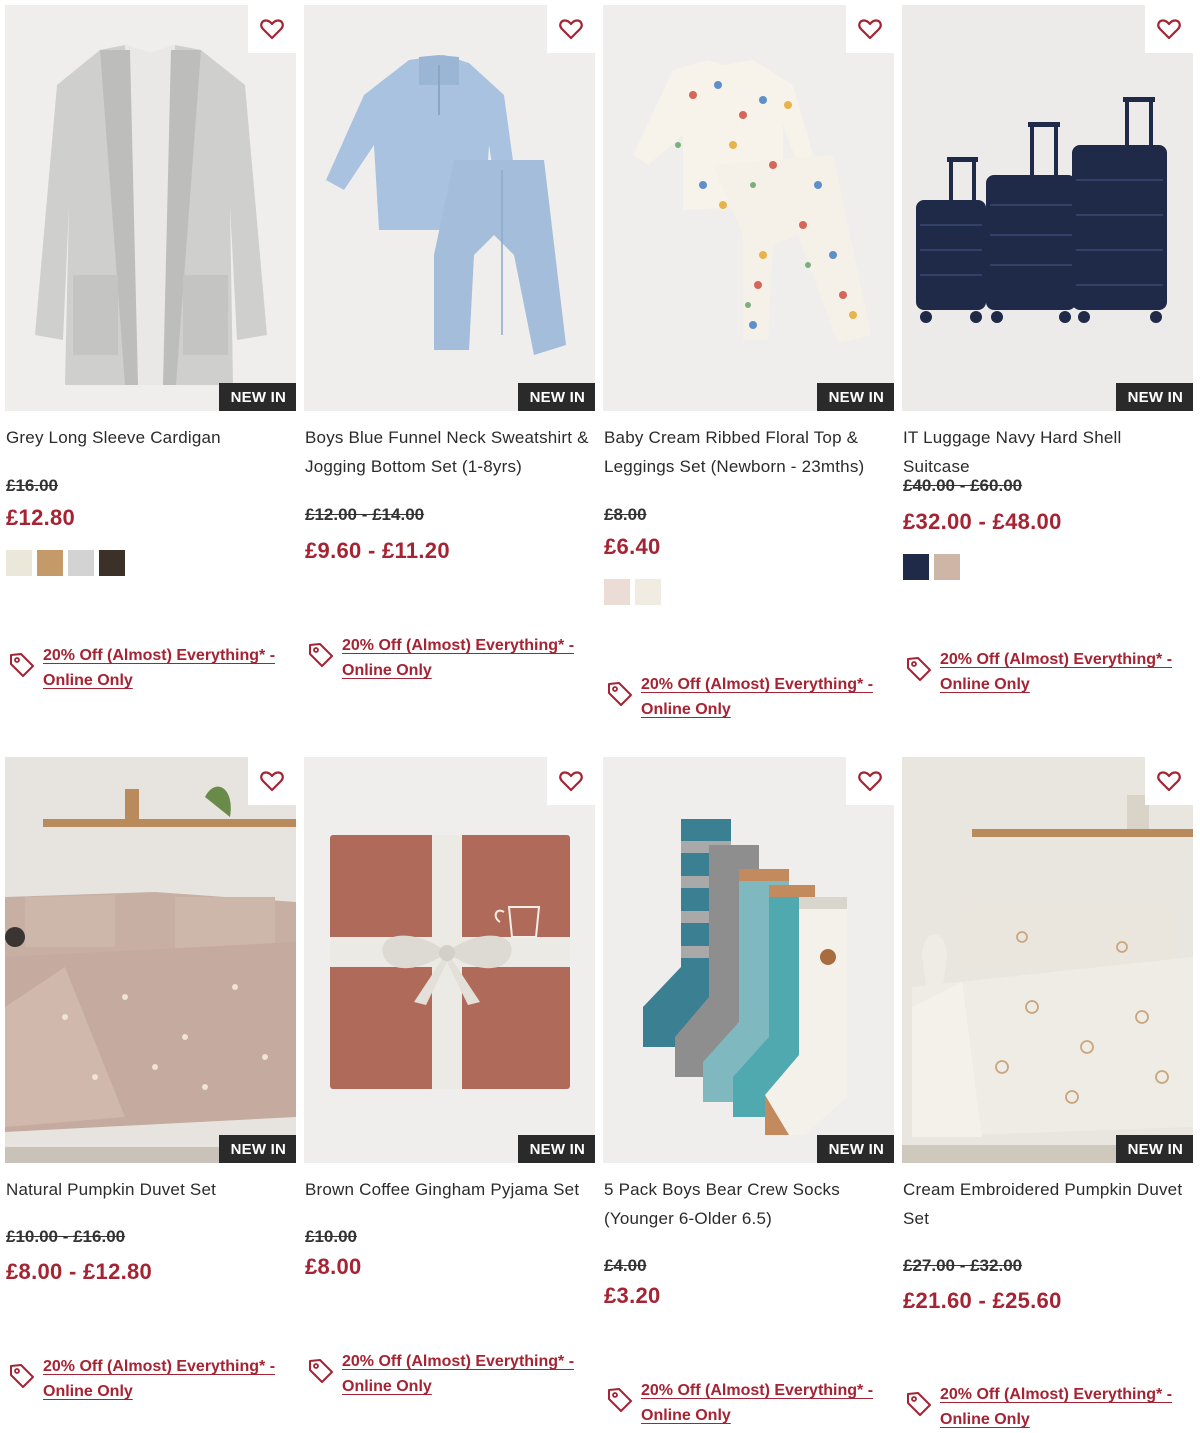 This screenshot has height=1433, width=1200. I want to click on cardigan-image, so click(150, 208).